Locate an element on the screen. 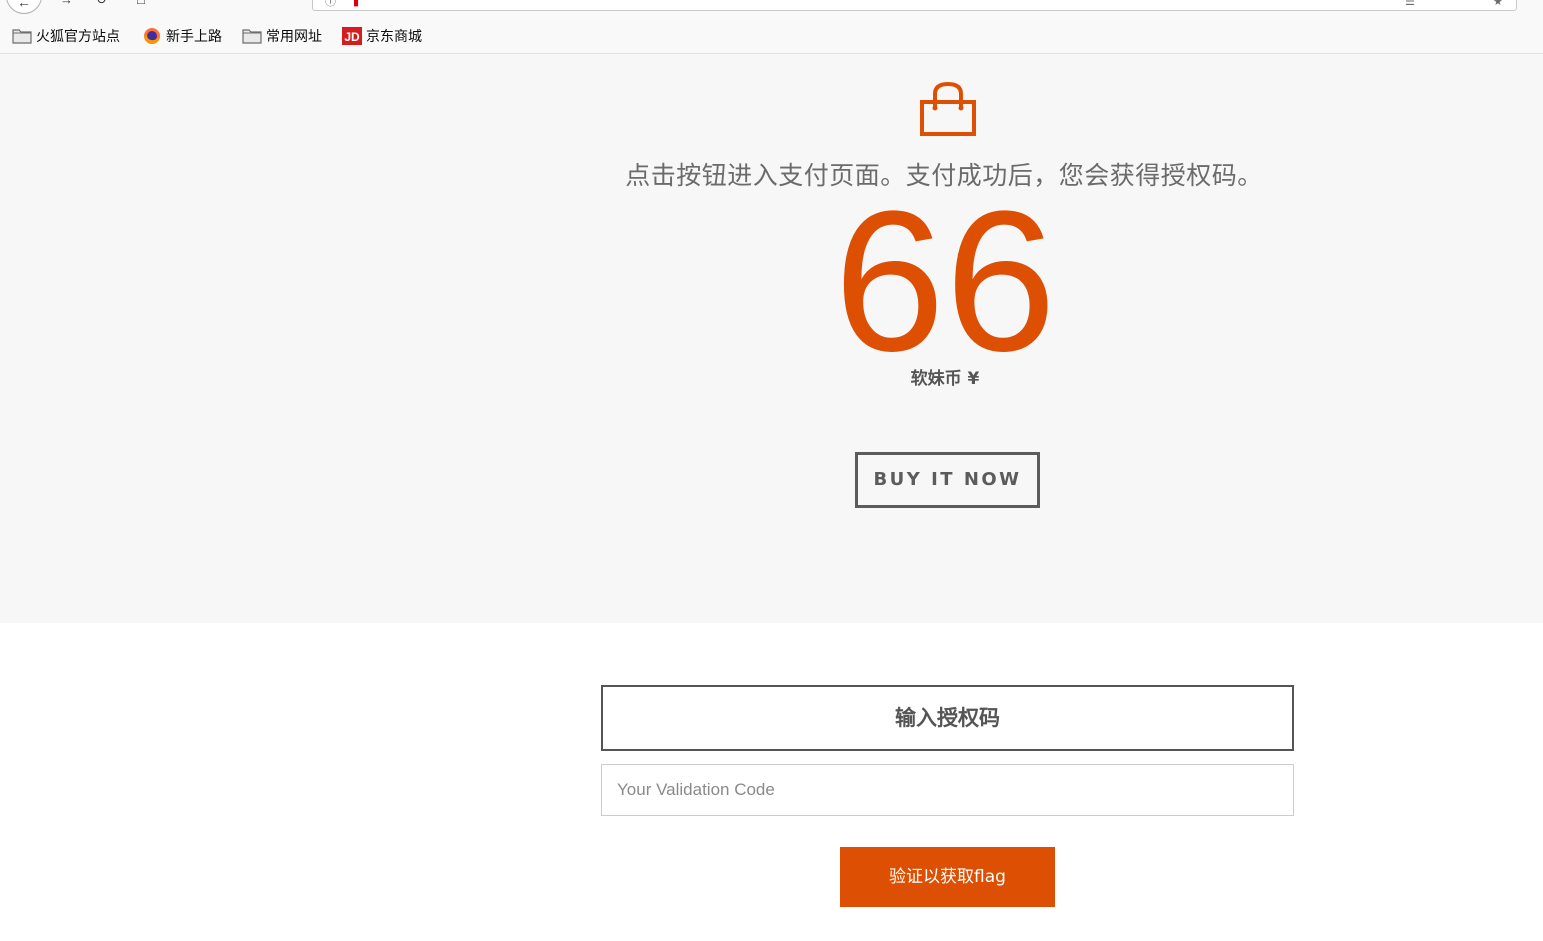  shopping-bag-icon is located at coordinates (948, 109).